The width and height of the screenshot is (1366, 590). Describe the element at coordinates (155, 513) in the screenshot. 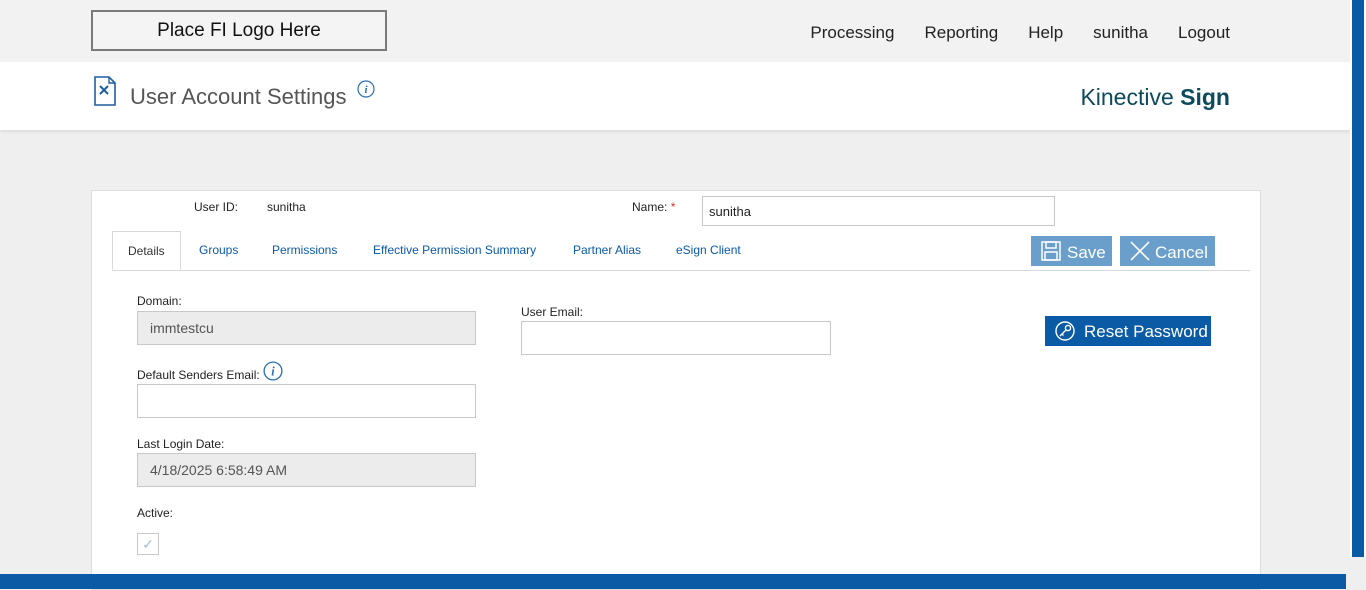

I see `active-label: Active:` at that location.